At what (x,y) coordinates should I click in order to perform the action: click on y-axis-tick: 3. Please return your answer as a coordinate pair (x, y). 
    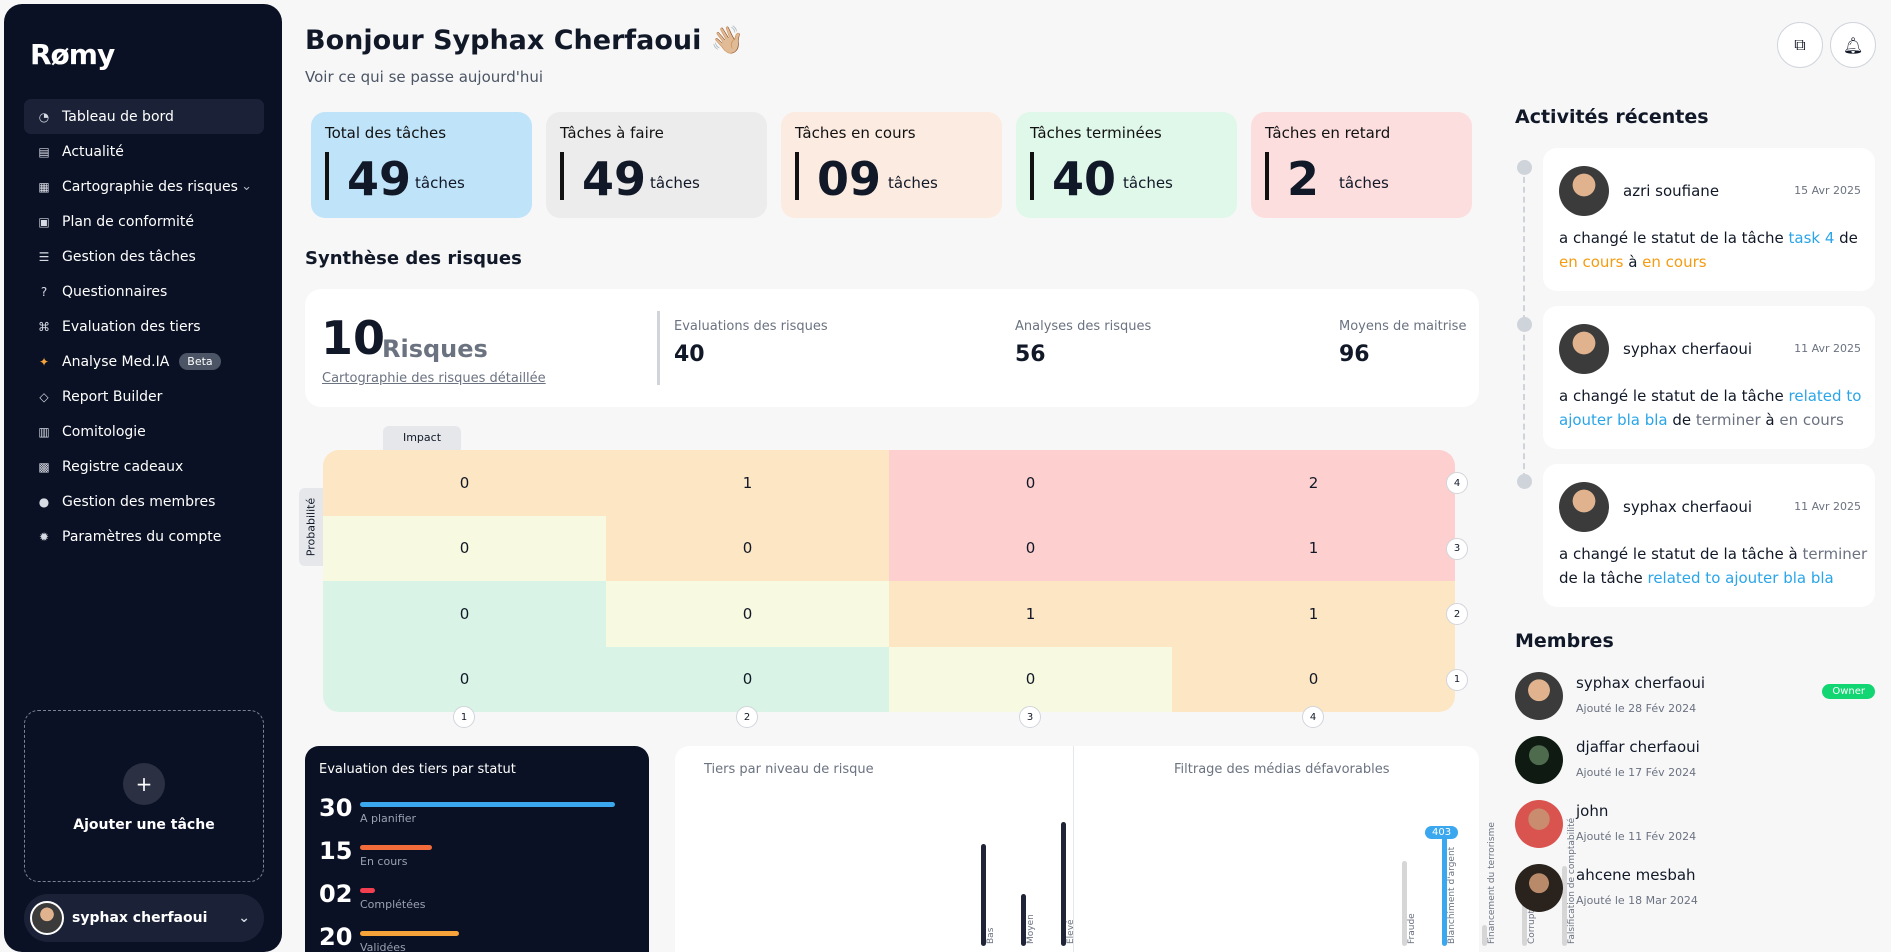
    Looking at the image, I should click on (1457, 548).